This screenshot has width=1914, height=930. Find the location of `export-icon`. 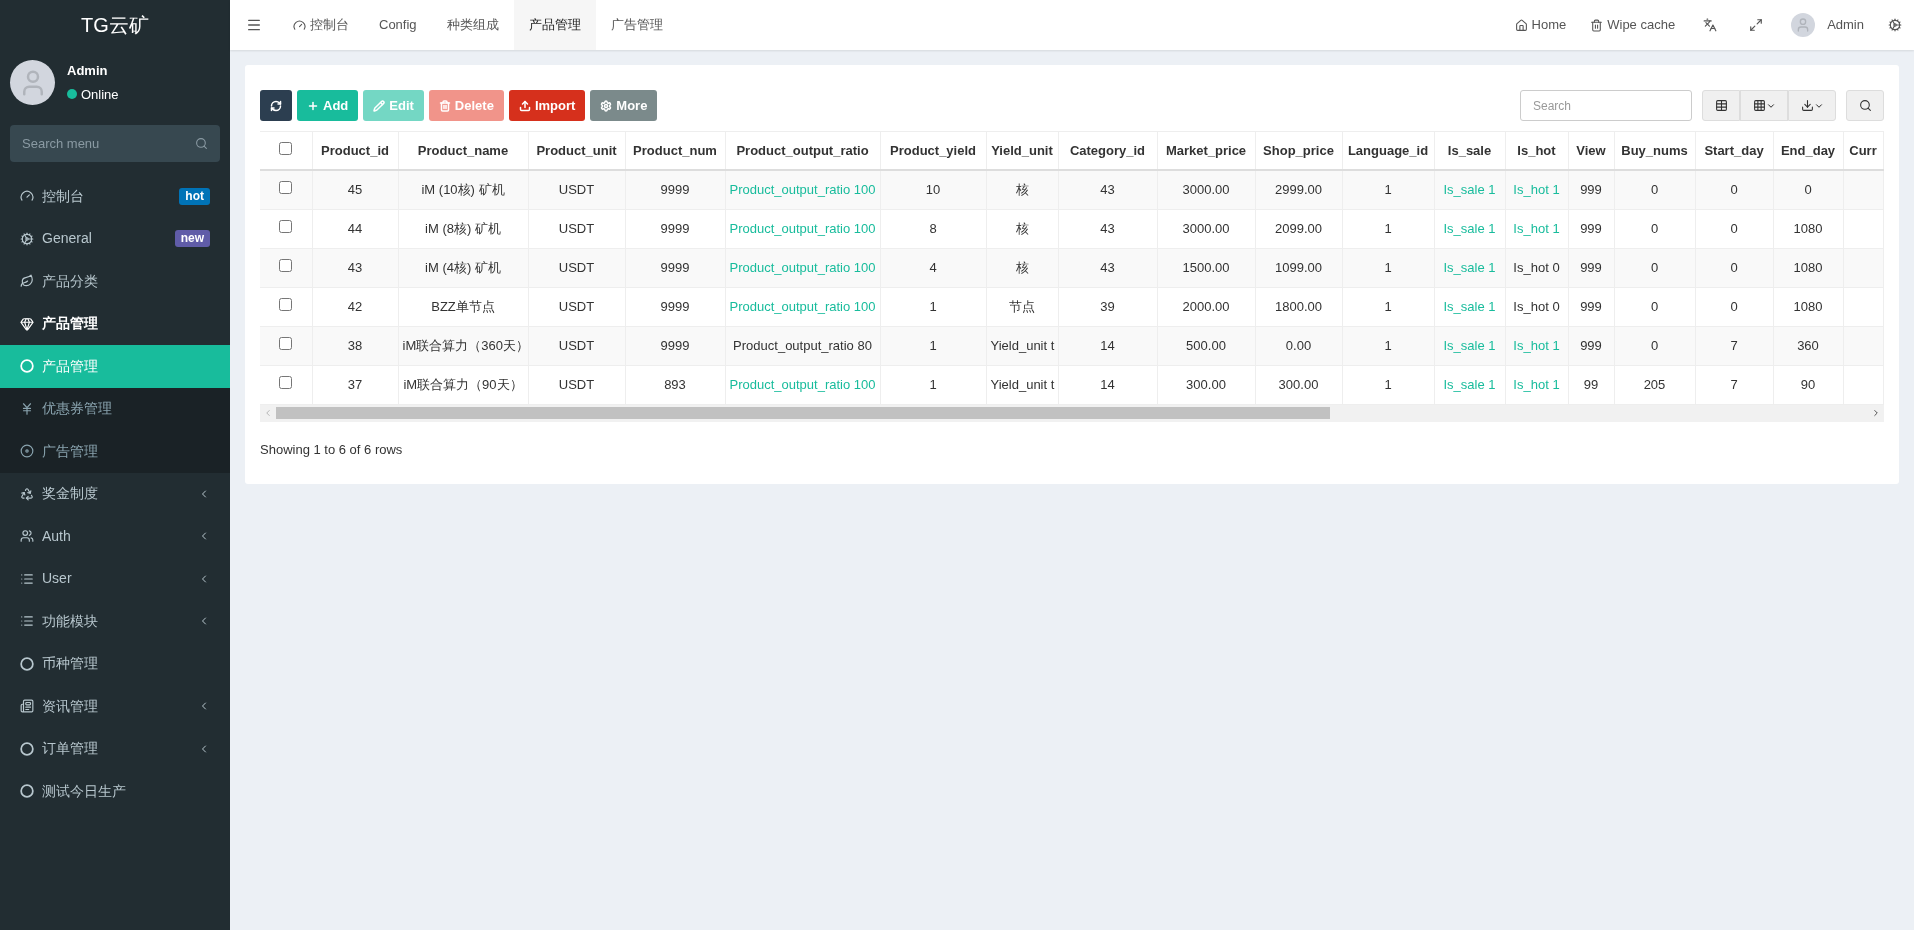

export-icon is located at coordinates (1807, 105).